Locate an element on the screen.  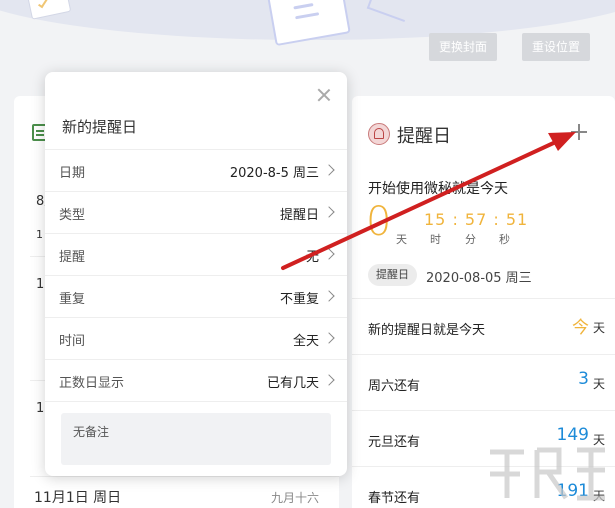
list-date: 11月1日 周日 is located at coordinates (77, 497).